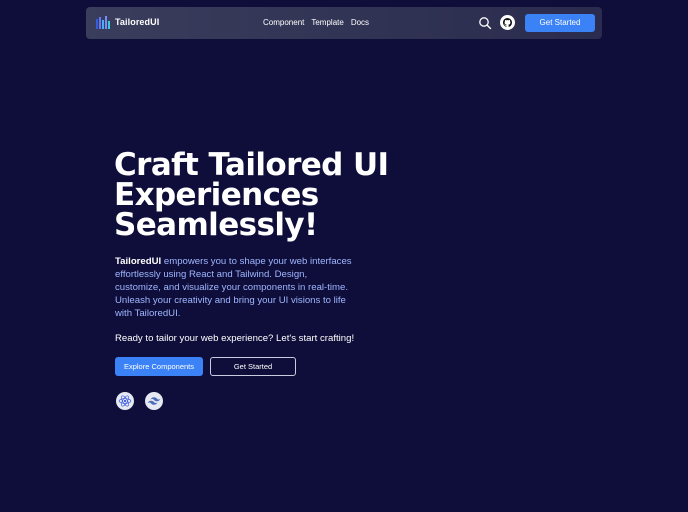  Describe the element at coordinates (154, 401) in the screenshot. I see `tailwind-icon` at that location.